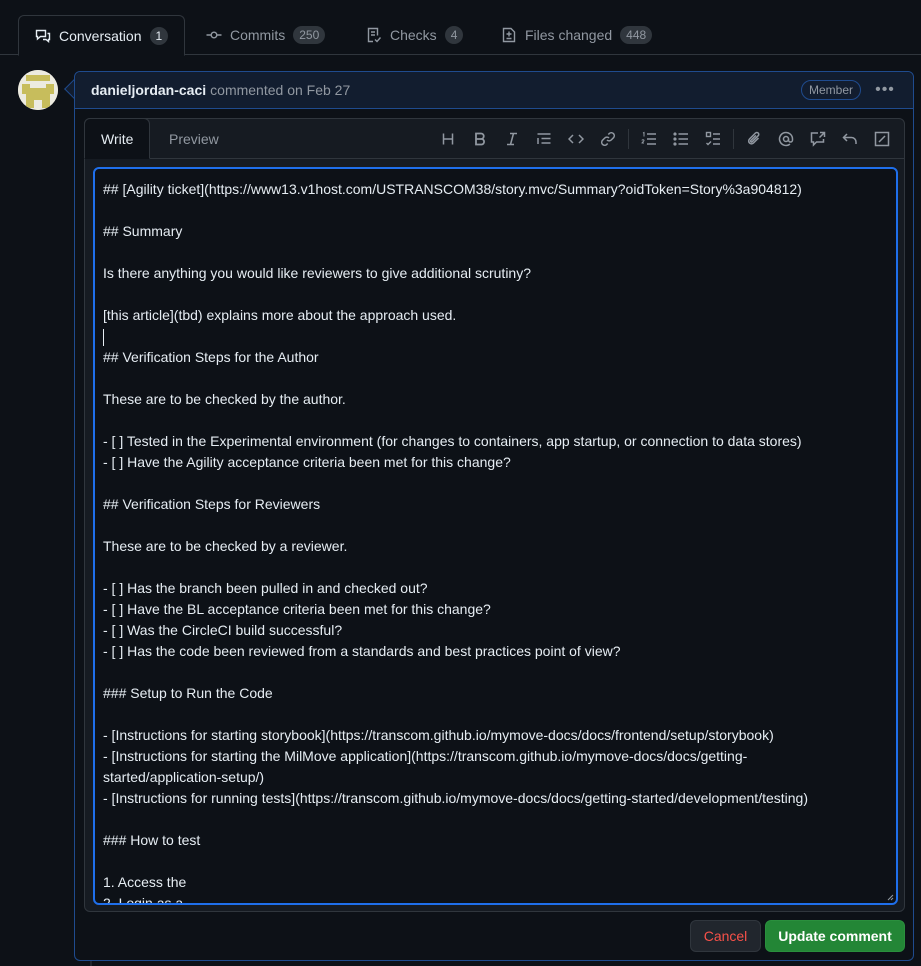 The image size is (921, 966). What do you see at coordinates (223, 630) in the screenshot?
I see `textarea-line: - [ ] Was the CircleCI build successful?` at bounding box center [223, 630].